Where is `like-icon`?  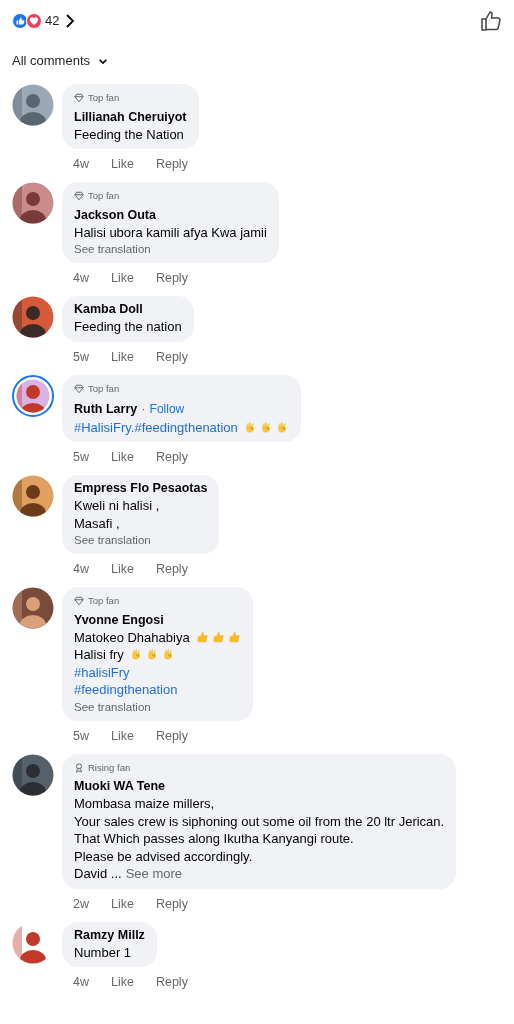 like-icon is located at coordinates (491, 21).